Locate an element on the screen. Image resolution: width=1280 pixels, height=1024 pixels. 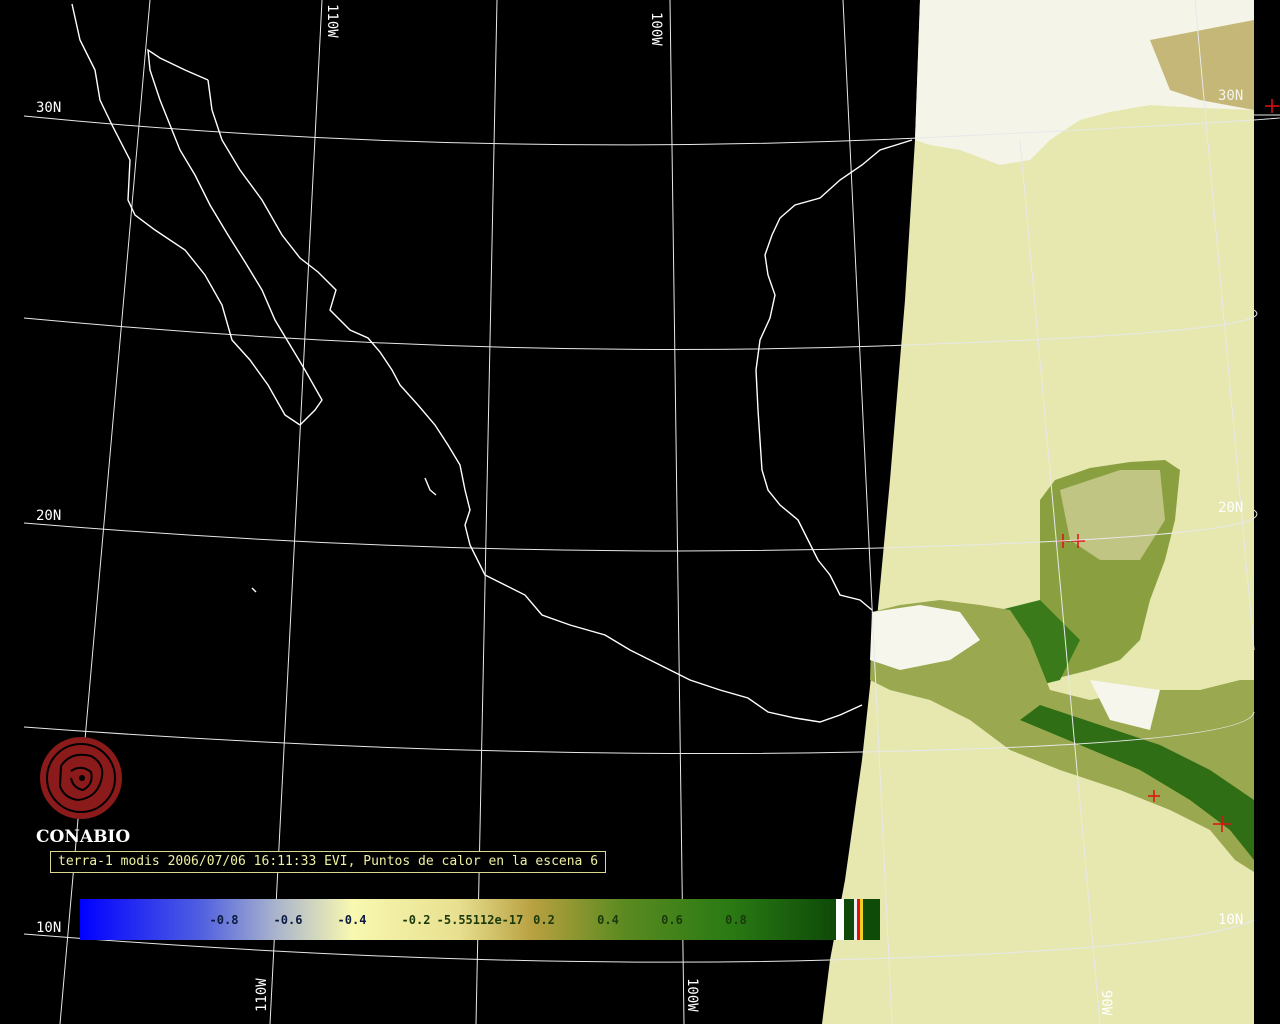
colorbar-white-swatch is located at coordinates (855, 919).